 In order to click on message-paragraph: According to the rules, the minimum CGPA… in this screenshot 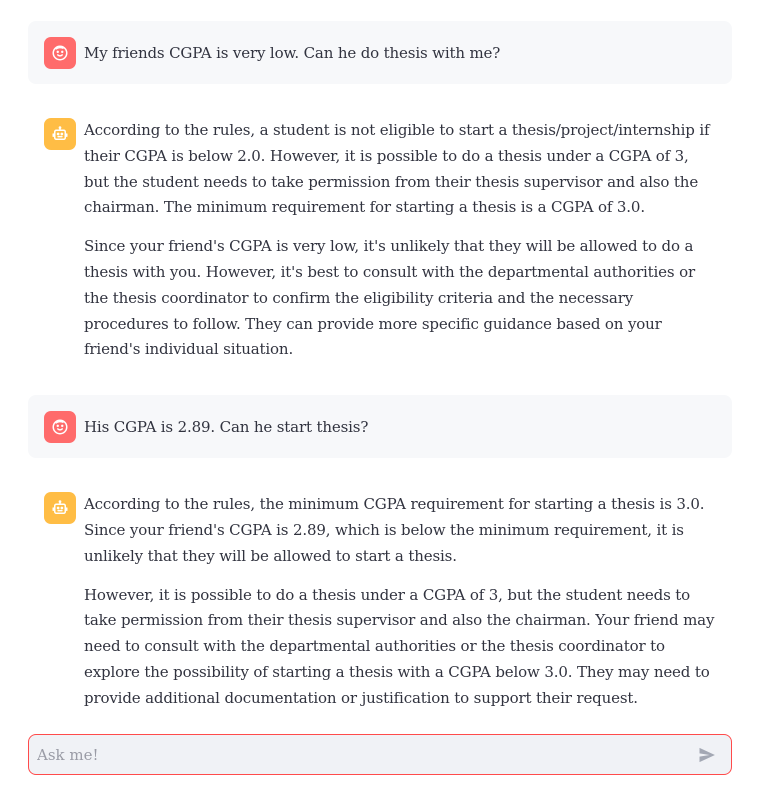, I will do `click(394, 530)`.